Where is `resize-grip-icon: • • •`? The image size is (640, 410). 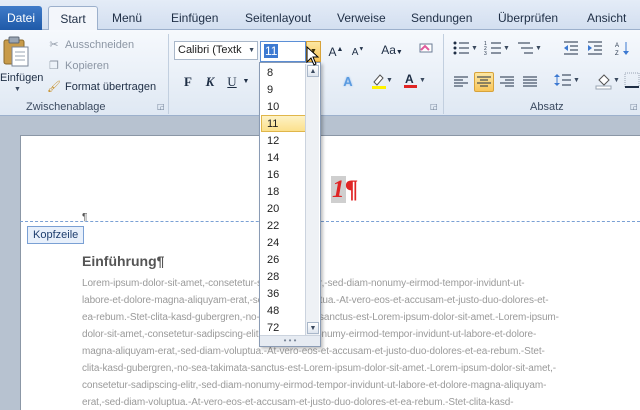
resize-grip-icon: • • • is located at coordinates (290, 340).